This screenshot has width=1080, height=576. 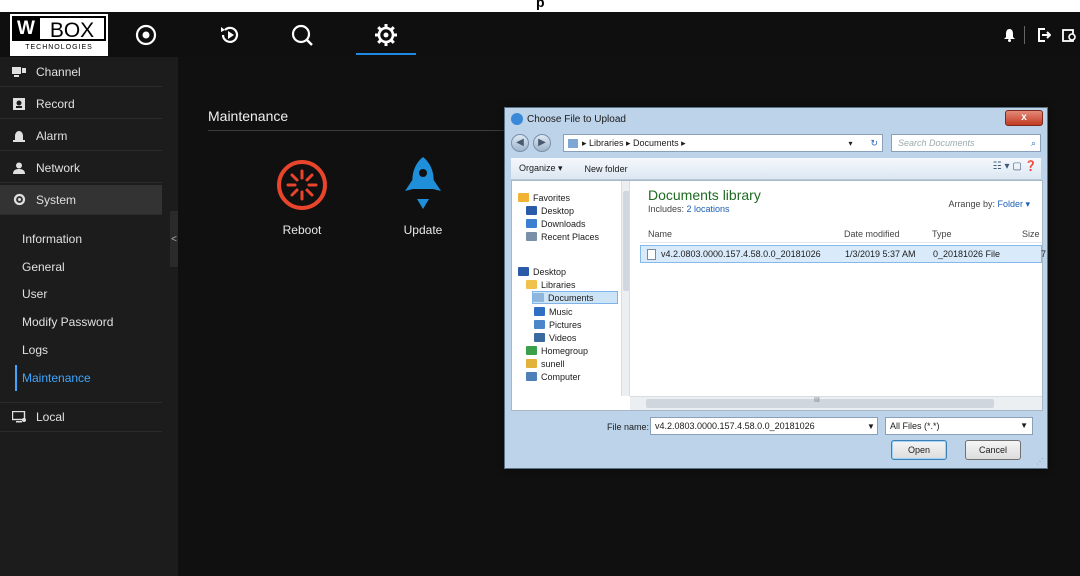 I want to click on file-type-select: All Files (*.*) ▼, so click(x=959, y=426).